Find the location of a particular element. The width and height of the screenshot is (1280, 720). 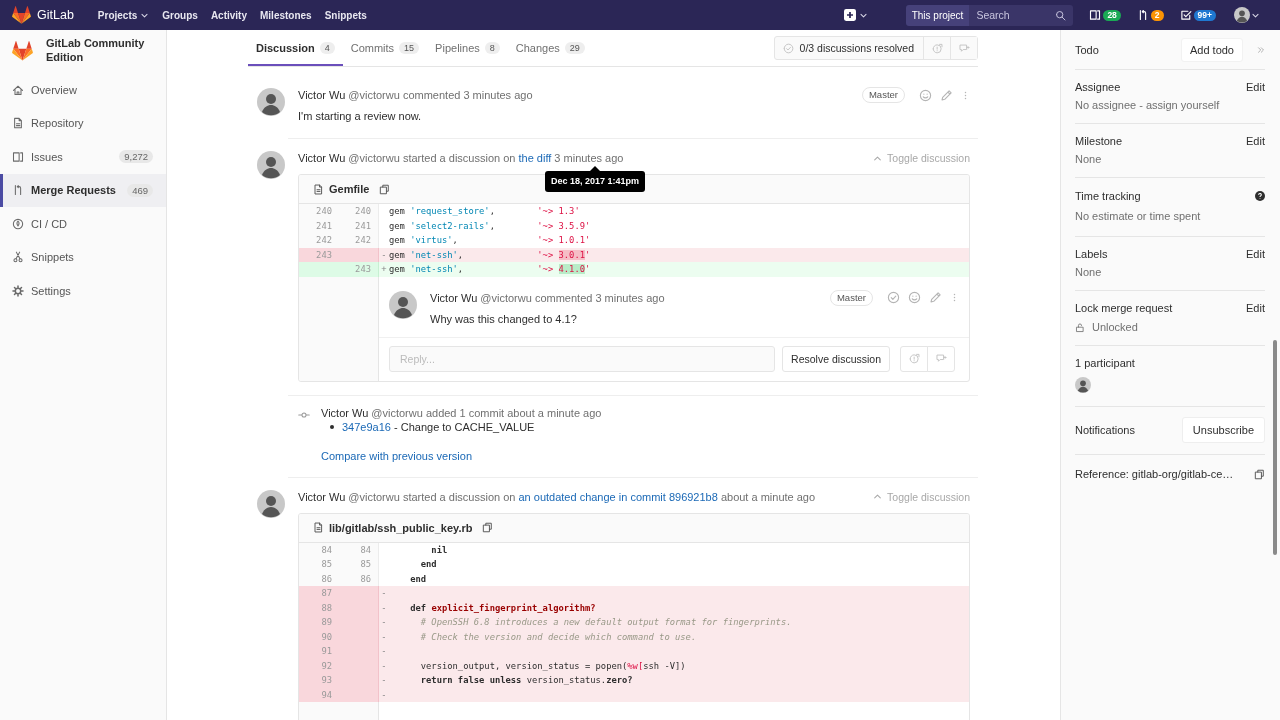

sidebar-nav-item: Overview is located at coordinates (83, 90).